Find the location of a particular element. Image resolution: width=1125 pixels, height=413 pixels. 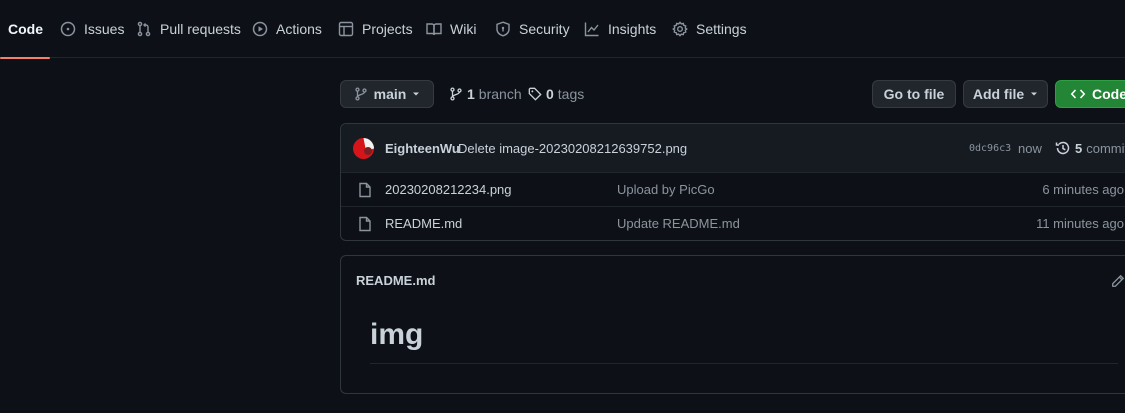

play-circle-icon is located at coordinates (260, 29).